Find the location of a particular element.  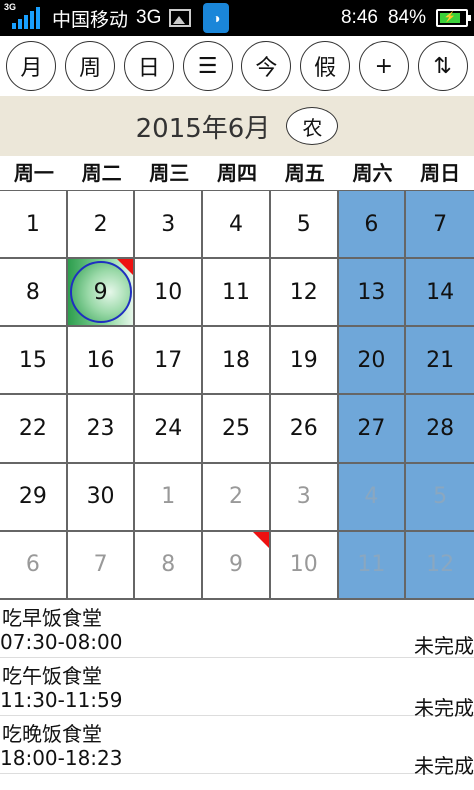

calendar-day: 13 is located at coordinates (372, 293).